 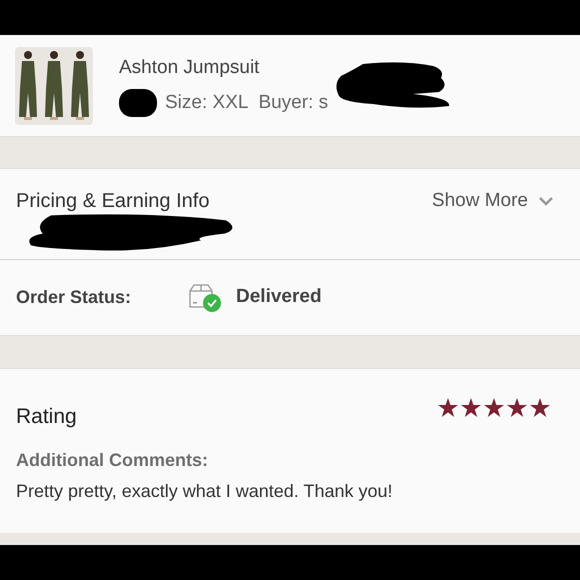 I want to click on show-more-button: Show More, so click(x=493, y=201).